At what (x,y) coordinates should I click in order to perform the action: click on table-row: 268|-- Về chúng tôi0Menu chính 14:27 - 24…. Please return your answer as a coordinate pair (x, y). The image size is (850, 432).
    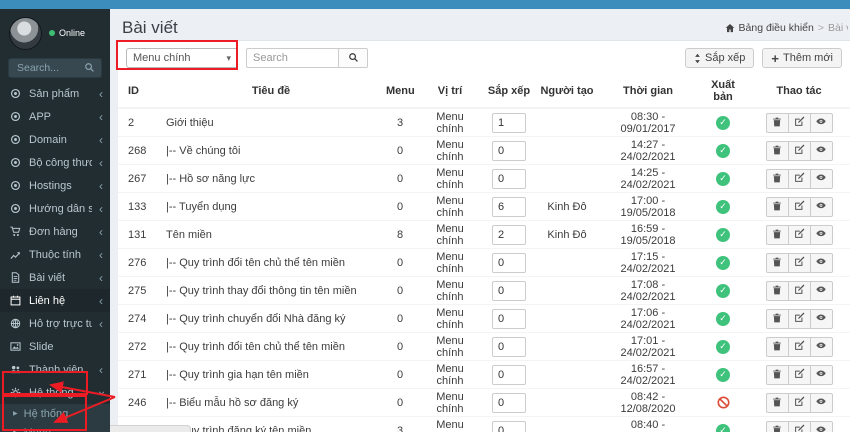
    Looking at the image, I should click on (484, 150).